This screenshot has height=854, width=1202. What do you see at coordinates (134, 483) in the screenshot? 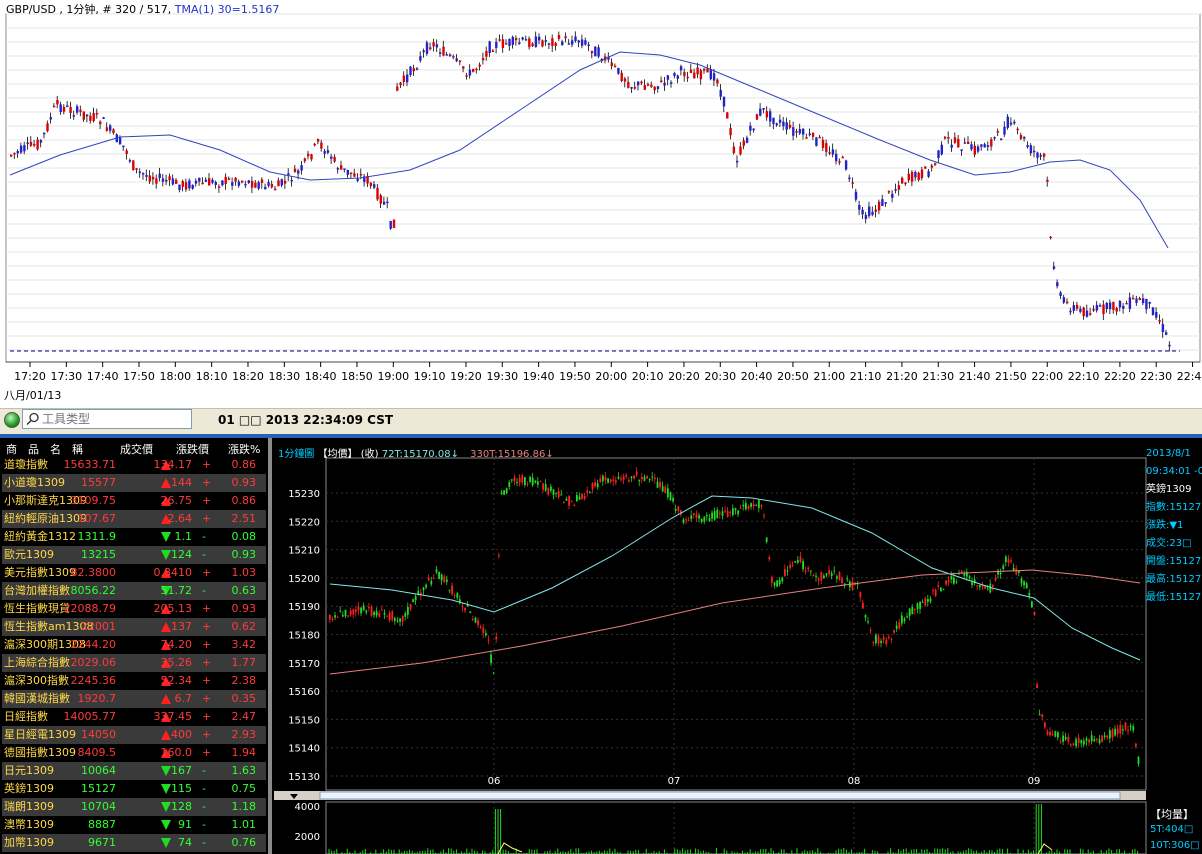
I see `quote-row: 小道瓊1309 15577 144 +0.93` at bounding box center [134, 483].